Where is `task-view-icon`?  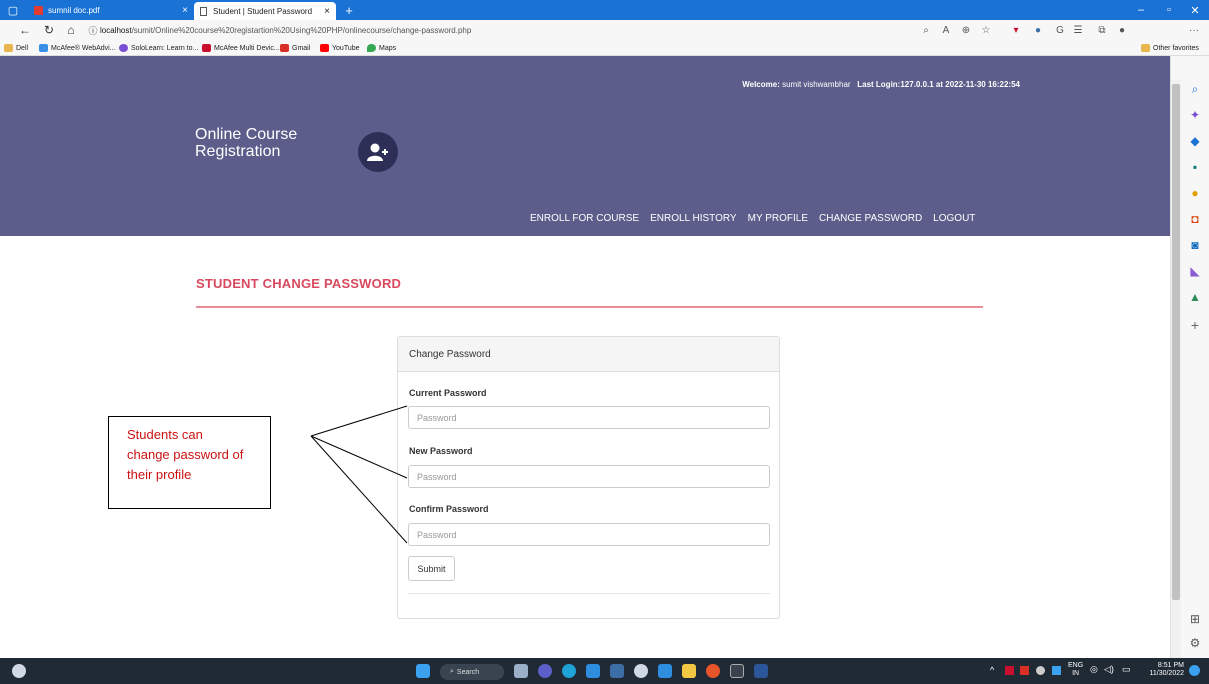 task-view-icon is located at coordinates (521, 671).